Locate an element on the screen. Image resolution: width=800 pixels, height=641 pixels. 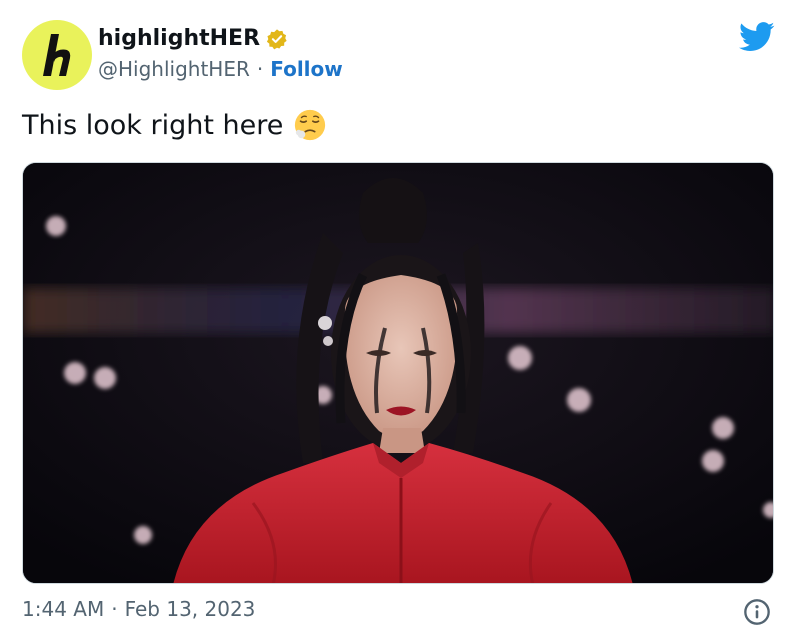
tweet-timestamp: 1:44 AM · Feb 13, 2023 is located at coordinates (138, 609).